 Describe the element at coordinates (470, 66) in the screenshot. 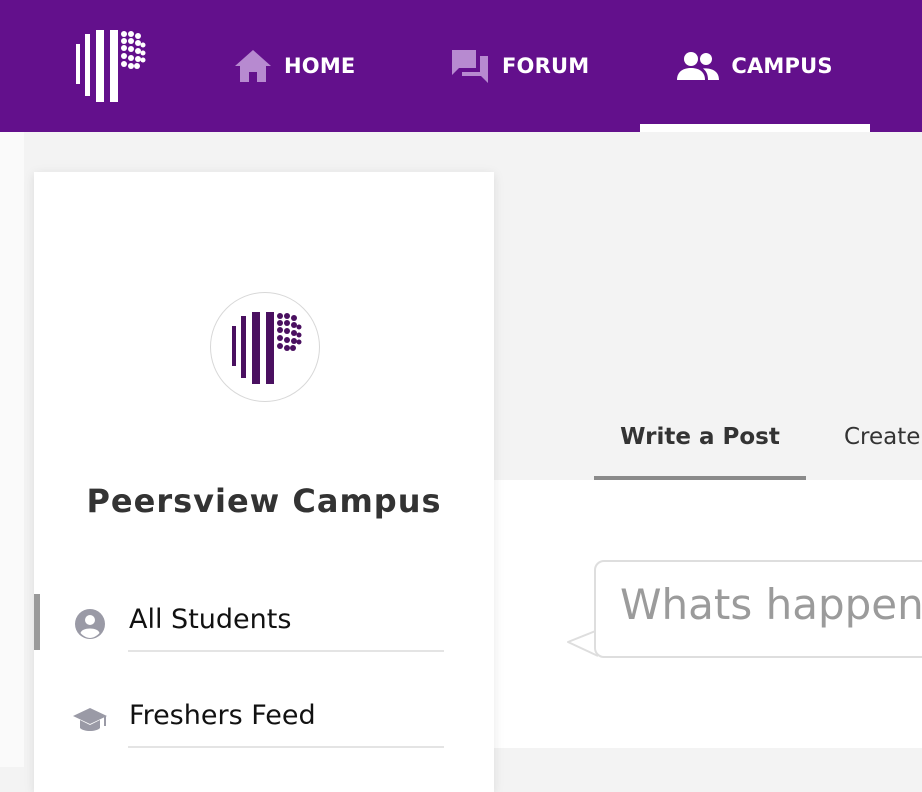

I see `forum-icon` at that location.